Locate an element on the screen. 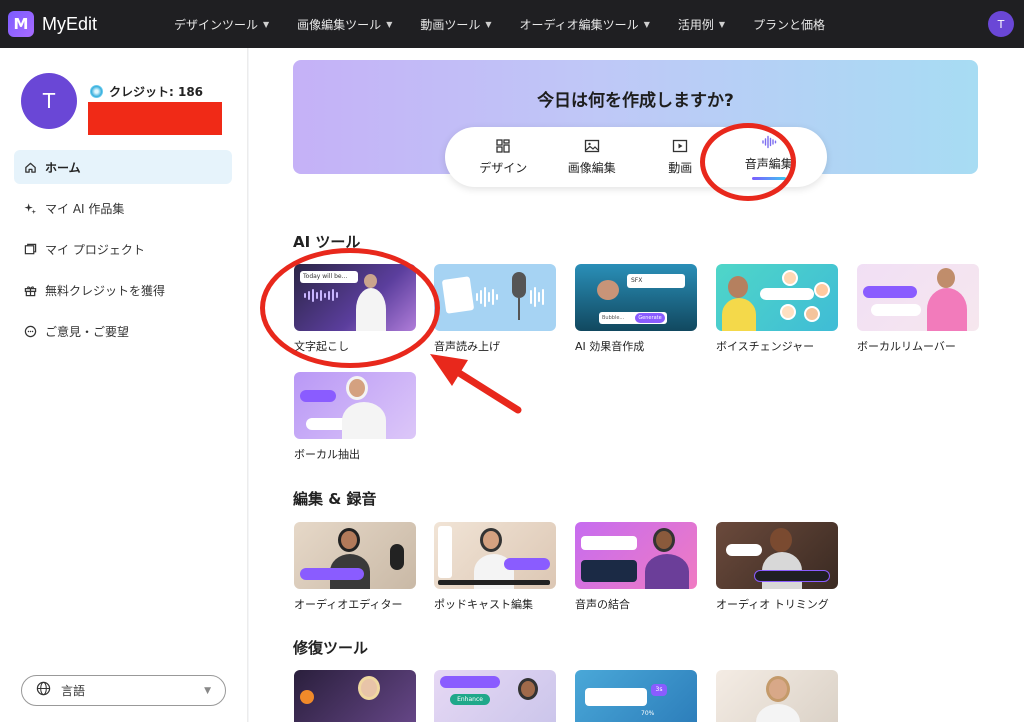 This screenshot has height=722, width=1024. nav-video-tools: 動画ツール ▼ is located at coordinates (455, 24).